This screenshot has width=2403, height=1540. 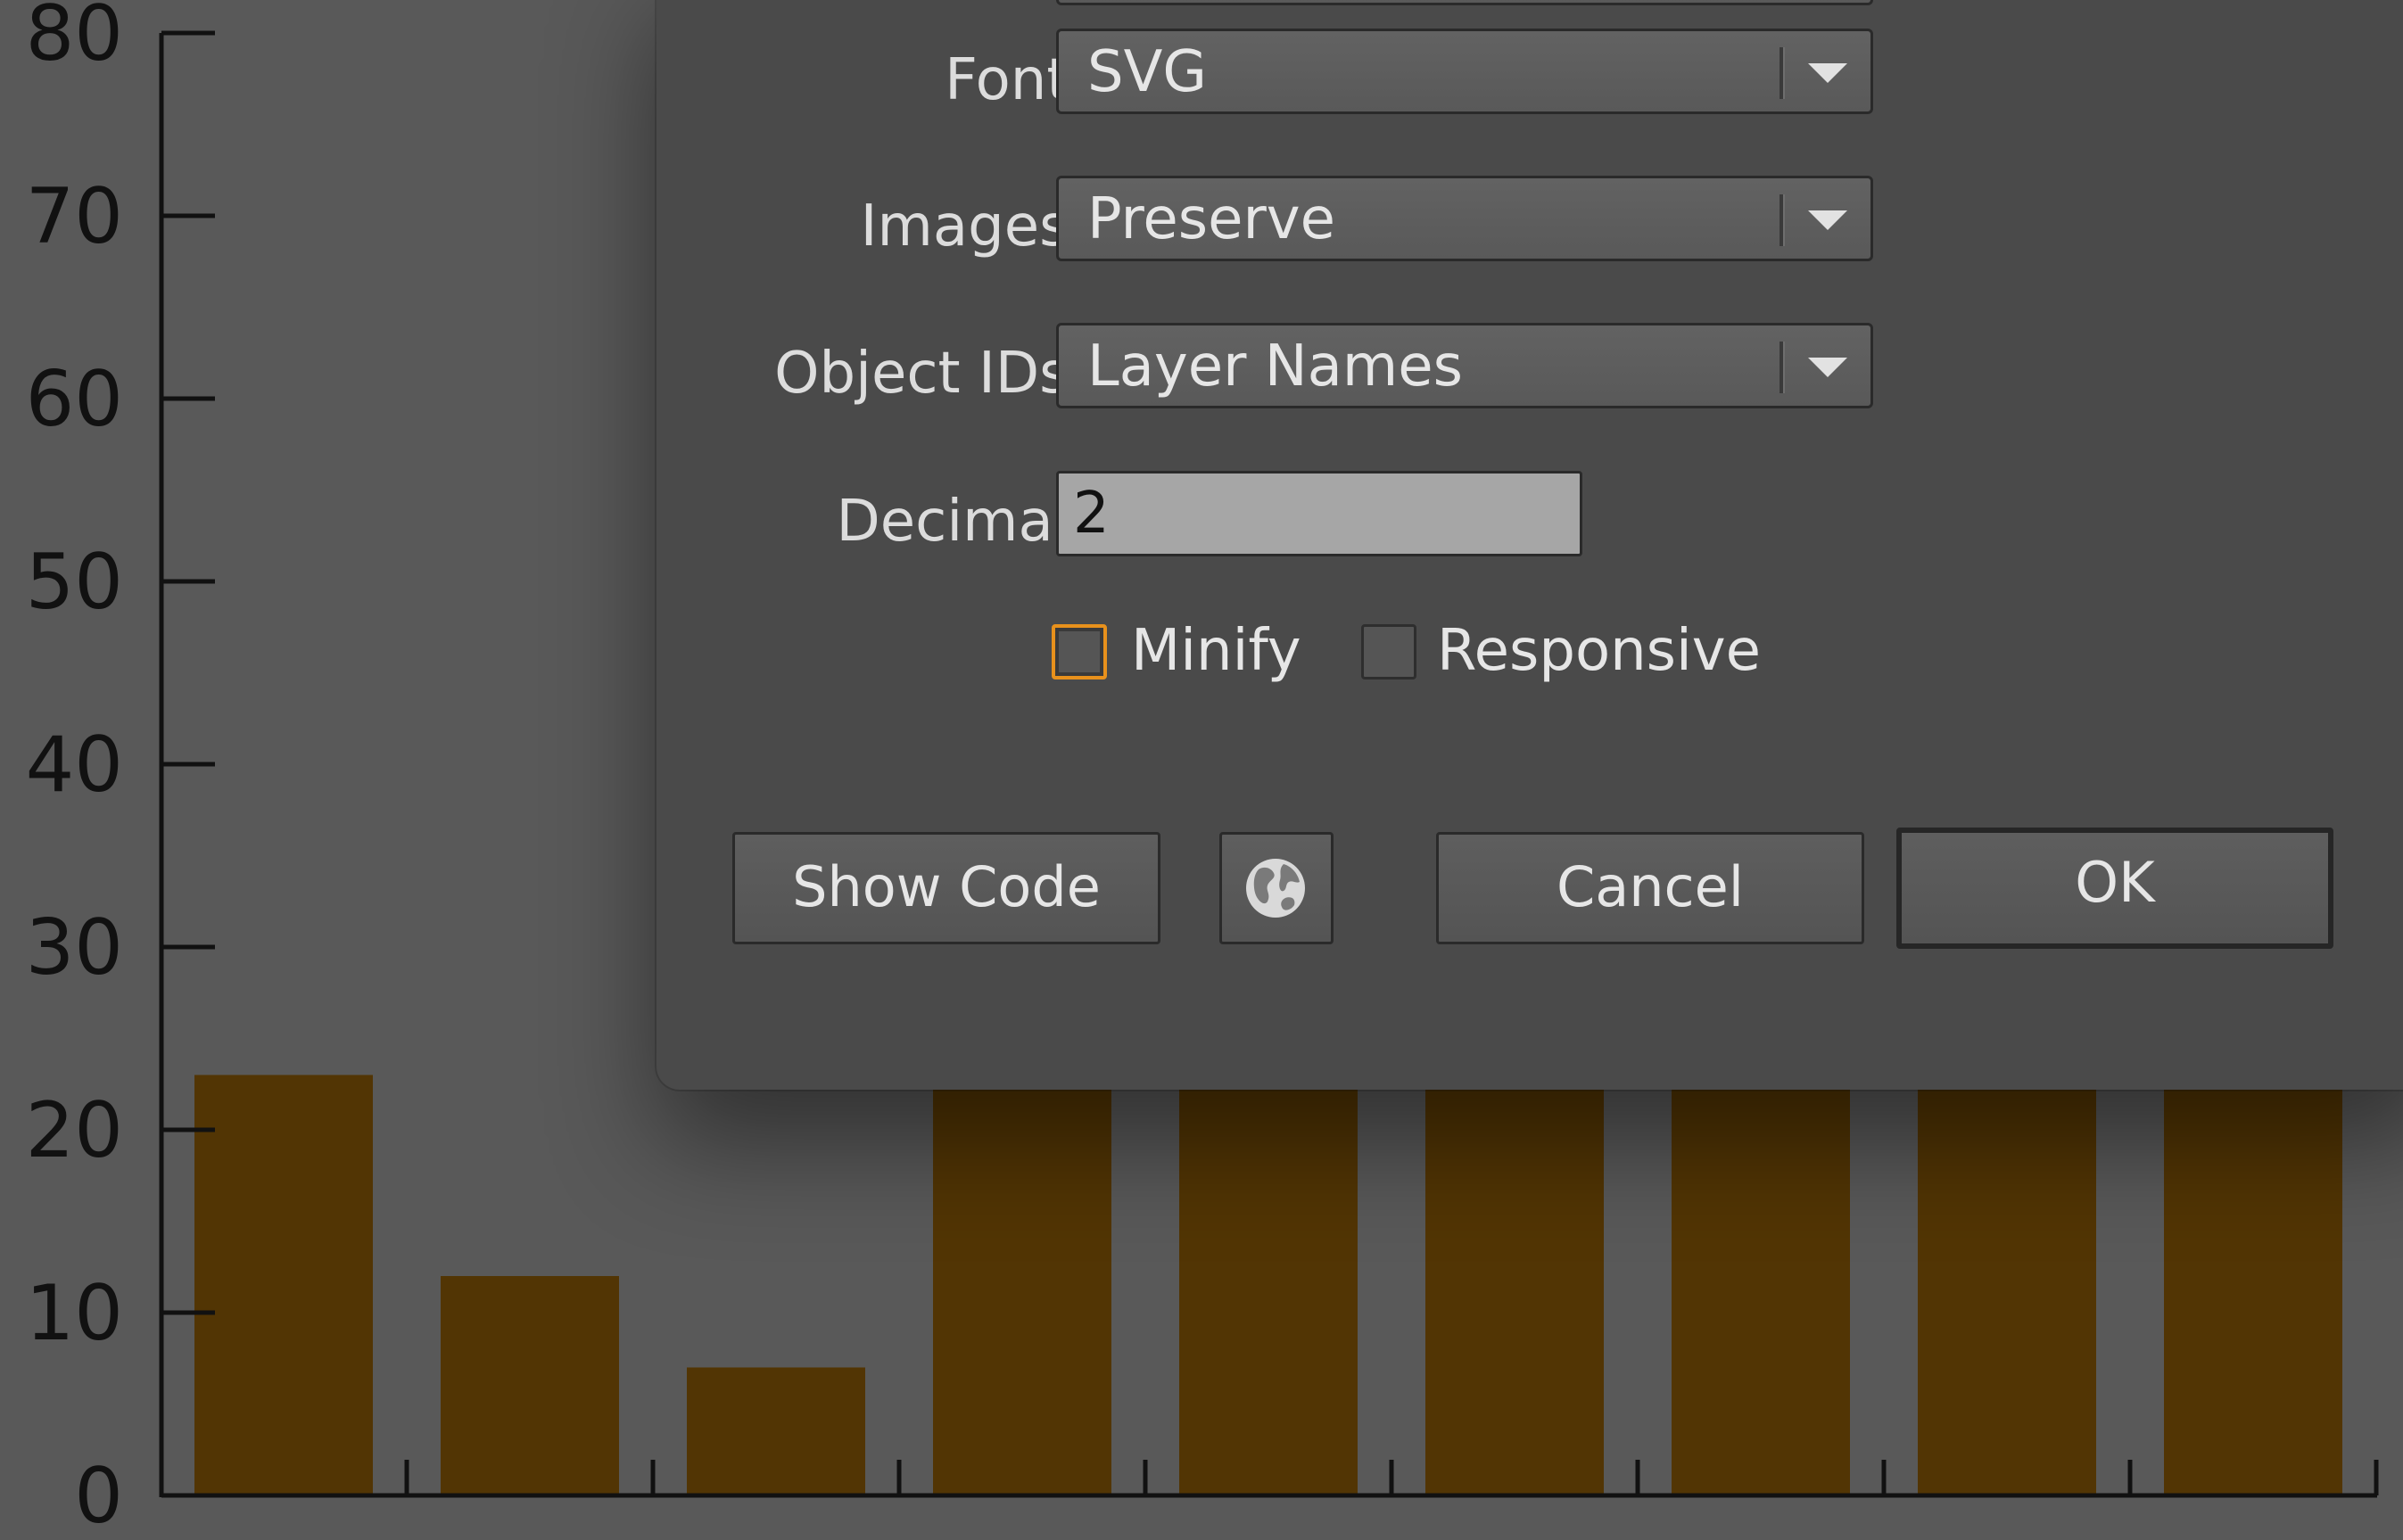 What do you see at coordinates (1465, 3) in the screenshot?
I see `top-partial-dropdown` at bounding box center [1465, 3].